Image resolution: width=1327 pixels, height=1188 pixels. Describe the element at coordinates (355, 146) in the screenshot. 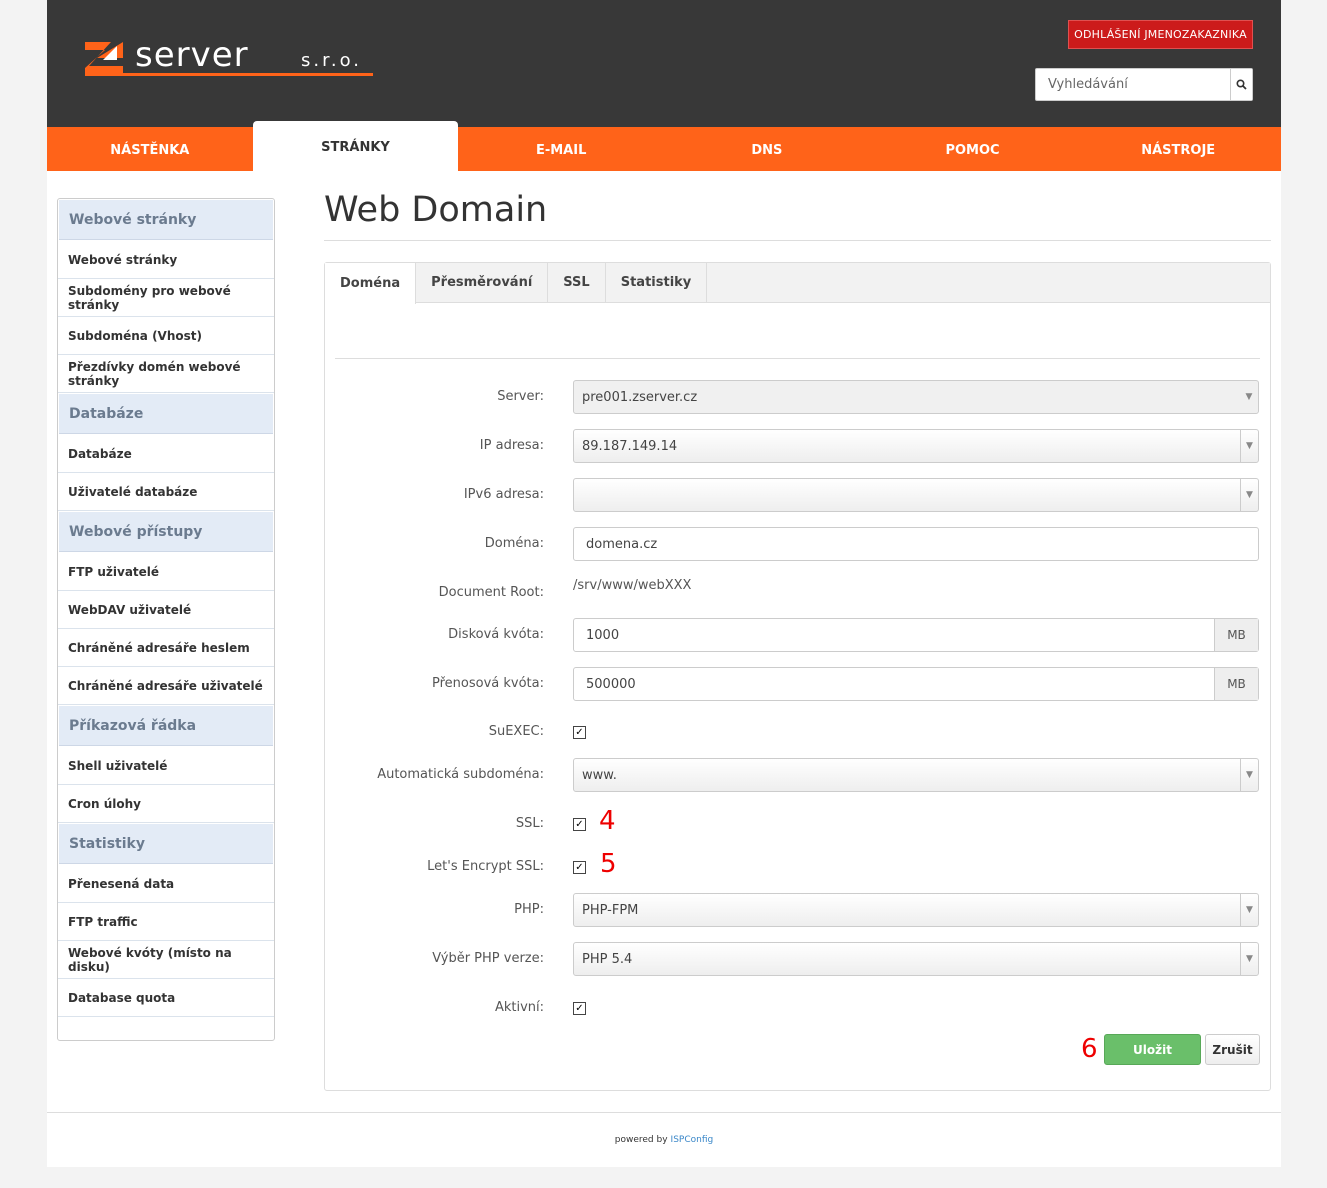

I see `nav-item-stranky: STRÁNKY` at that location.